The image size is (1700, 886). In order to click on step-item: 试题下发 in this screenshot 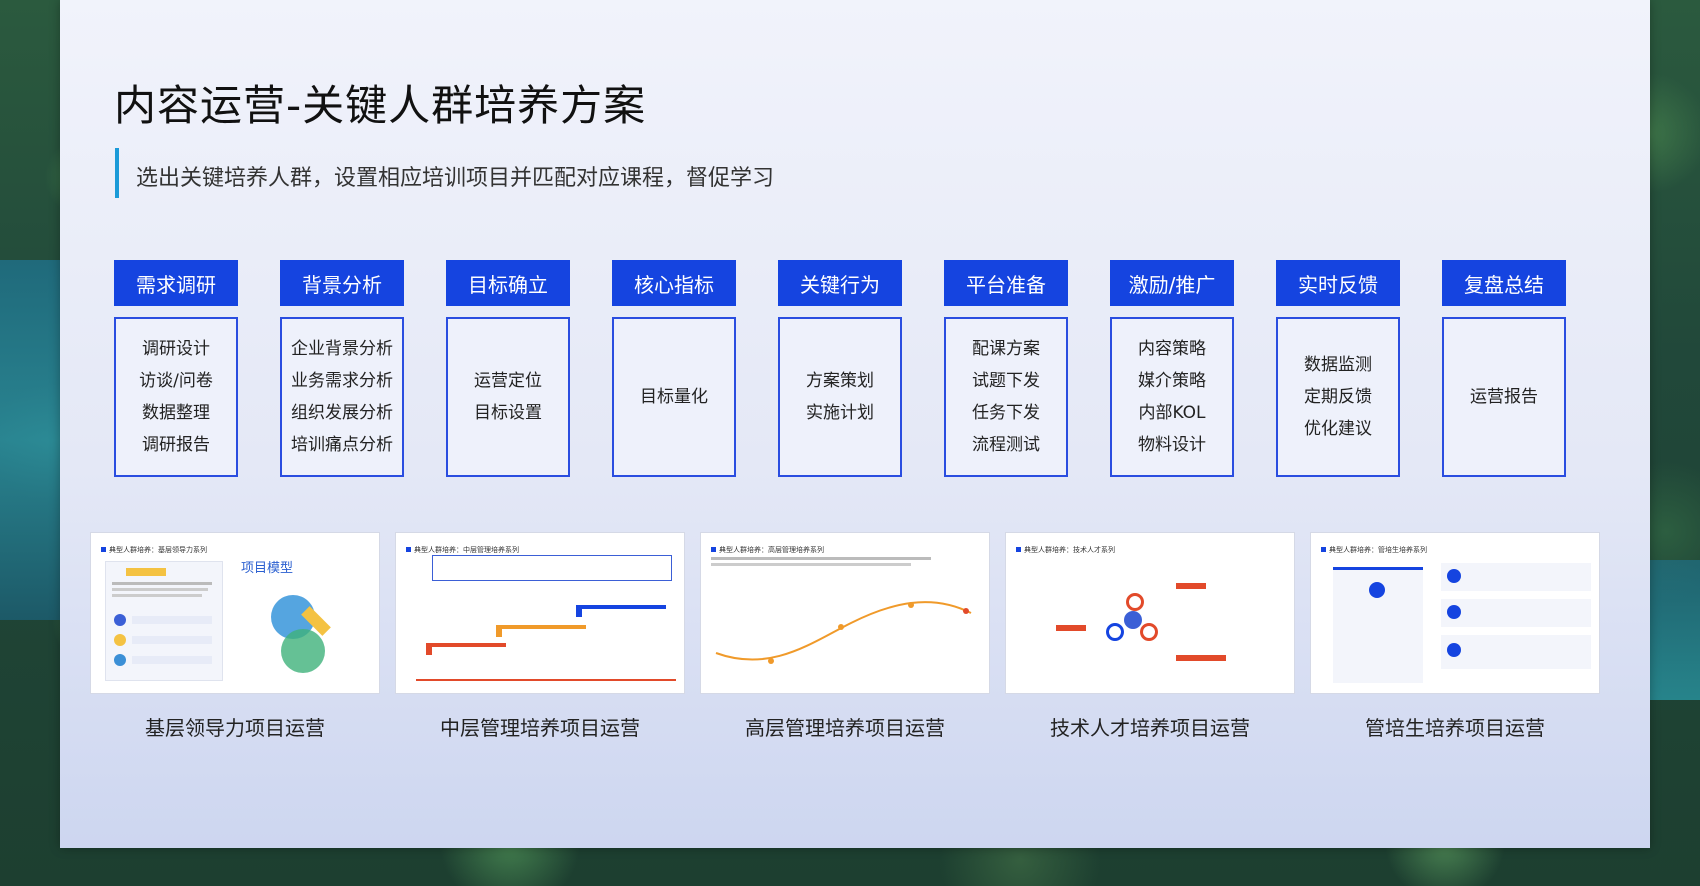, I will do `click(1006, 381)`.